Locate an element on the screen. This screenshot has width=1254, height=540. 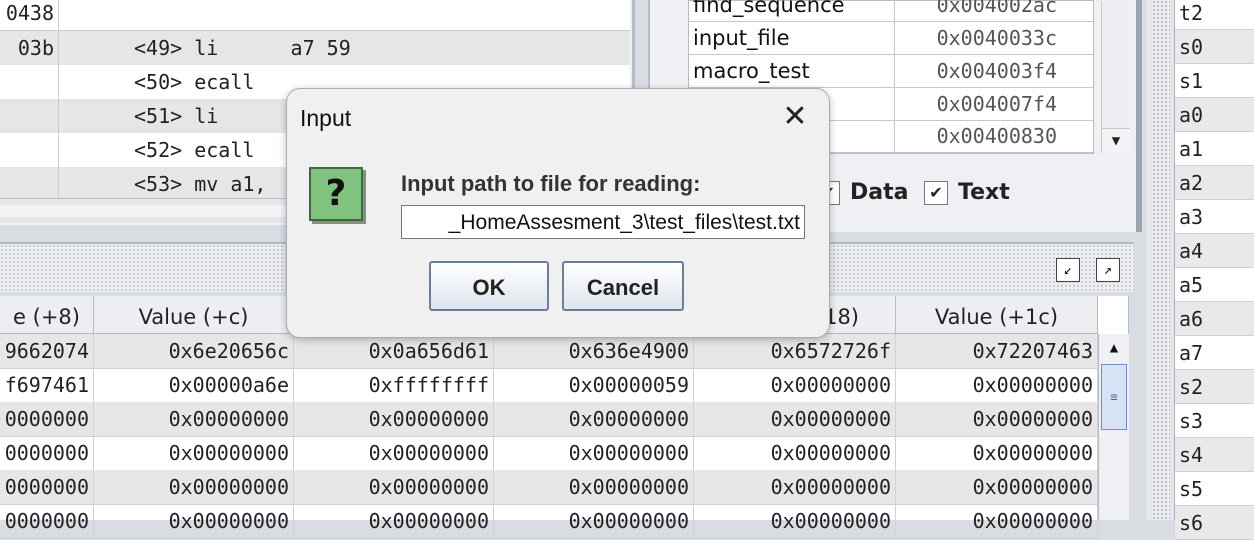
text-checkbox: ✔ Text is located at coordinates (967, 192).